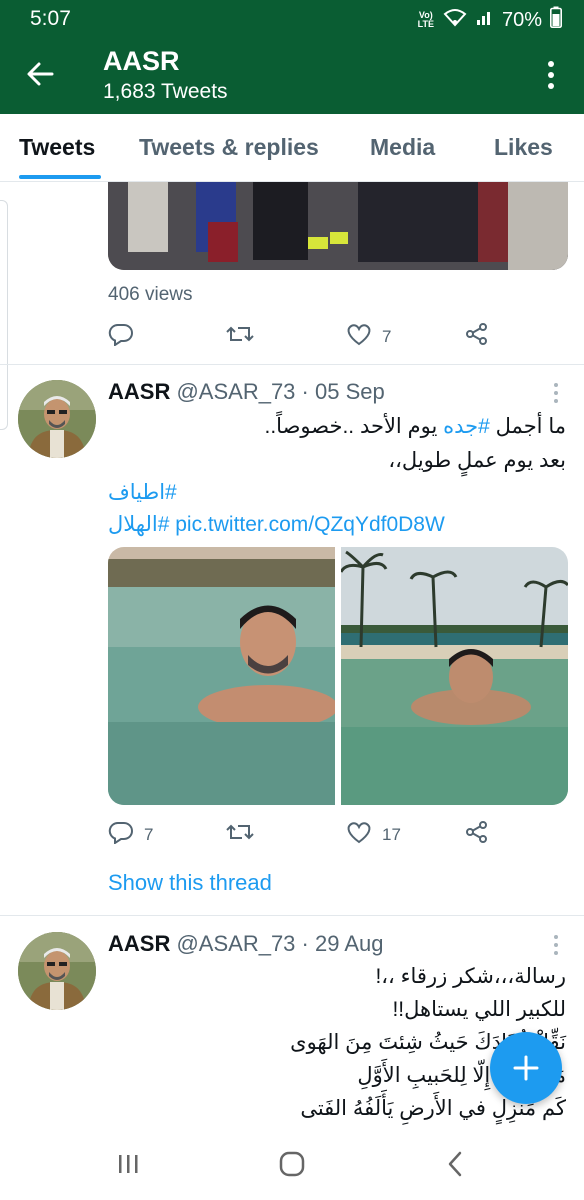 The height and width of the screenshot is (1200, 584). I want to click on like-count: 17, so click(391, 834).